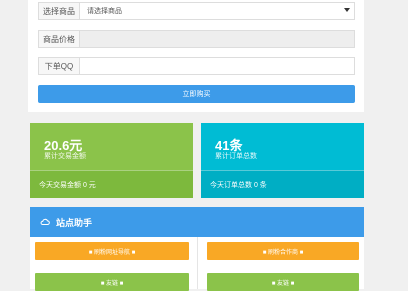  I want to click on partner-button: ■ 刷粉合作商 ■, so click(283, 251).